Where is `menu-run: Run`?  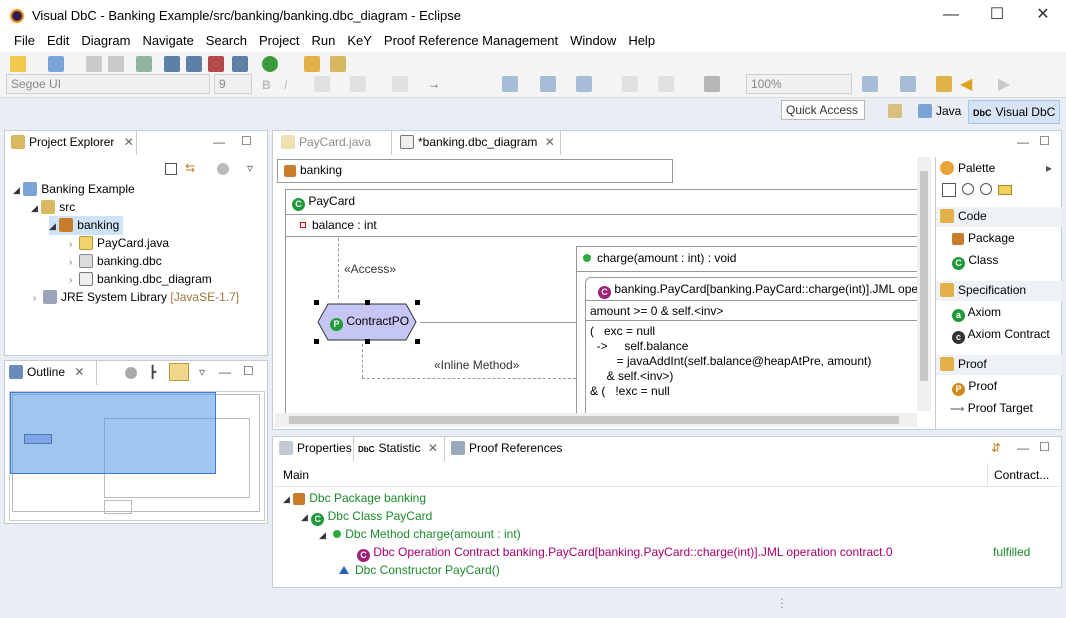 menu-run: Run is located at coordinates (323, 42).